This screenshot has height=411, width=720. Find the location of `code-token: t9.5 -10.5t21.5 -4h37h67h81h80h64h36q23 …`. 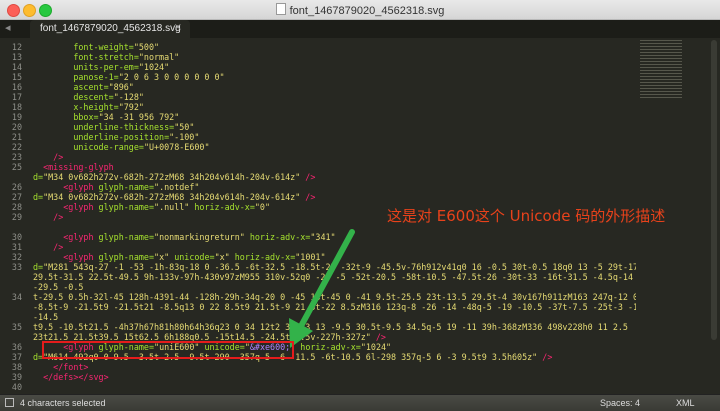

code-token: t9.5 -10.5t21.5 -4h37h67h81h80h64h36q23 … is located at coordinates (330, 327).